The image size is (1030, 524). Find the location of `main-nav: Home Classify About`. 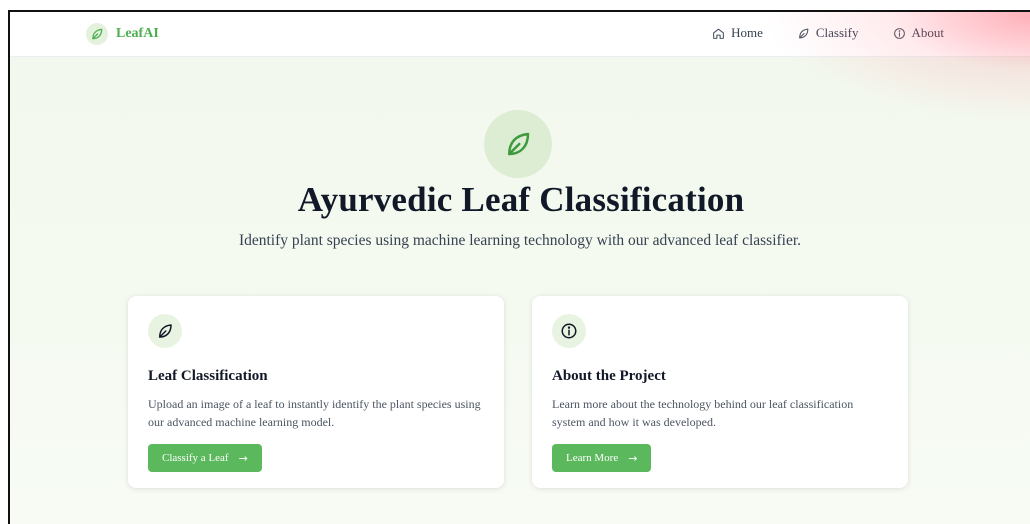

main-nav: Home Classify About is located at coordinates (828, 33).